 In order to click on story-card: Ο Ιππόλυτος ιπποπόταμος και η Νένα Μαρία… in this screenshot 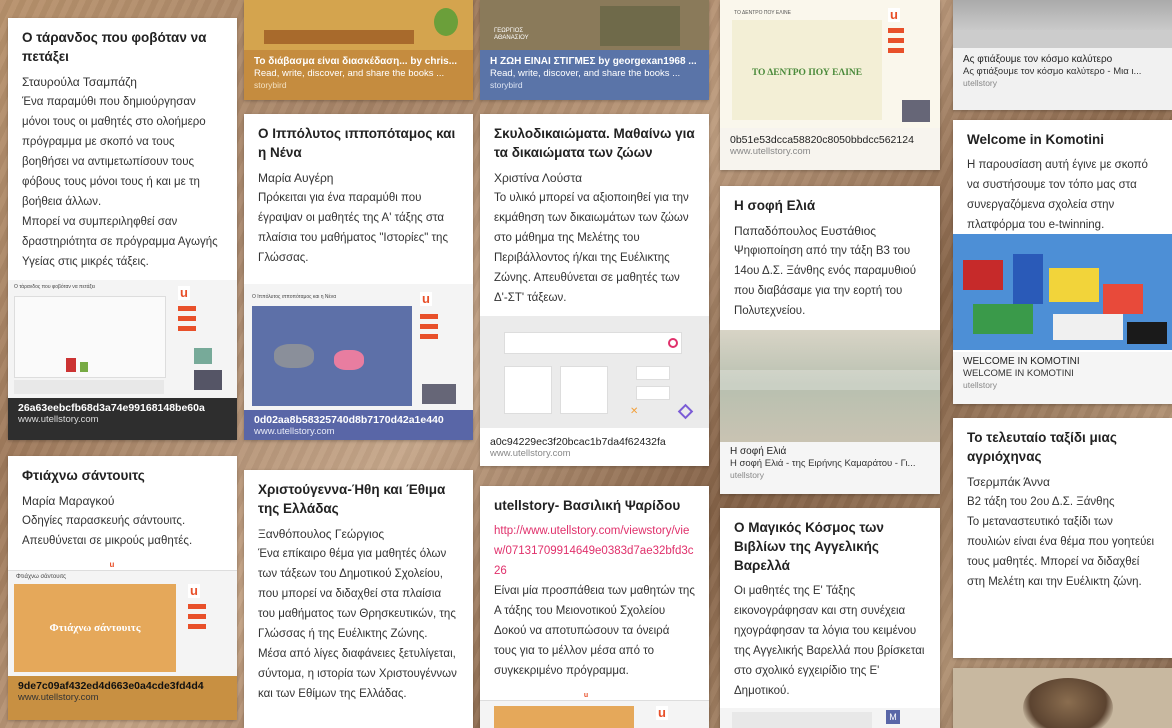, I will do `click(358, 277)`.